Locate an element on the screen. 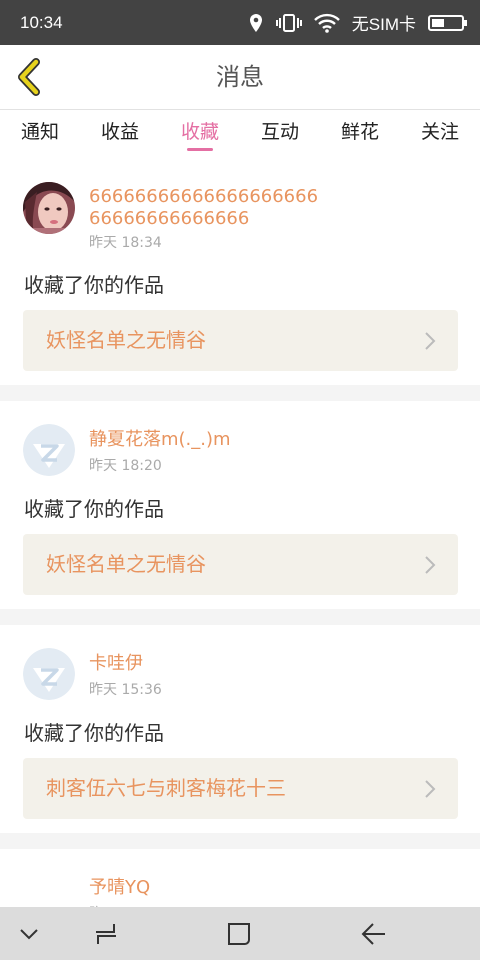 Image resolution: width=480 pixels, height=960 pixels. tab-interactions: 互动 is located at coordinates (280, 138).